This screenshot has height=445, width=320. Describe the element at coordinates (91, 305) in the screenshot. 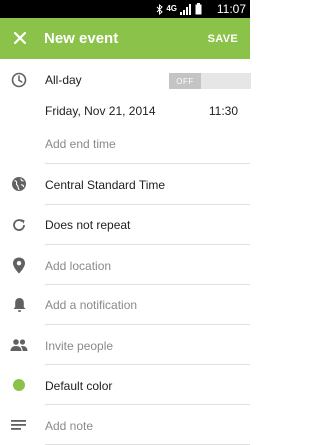

I see `notification-field: Add a notification` at that location.